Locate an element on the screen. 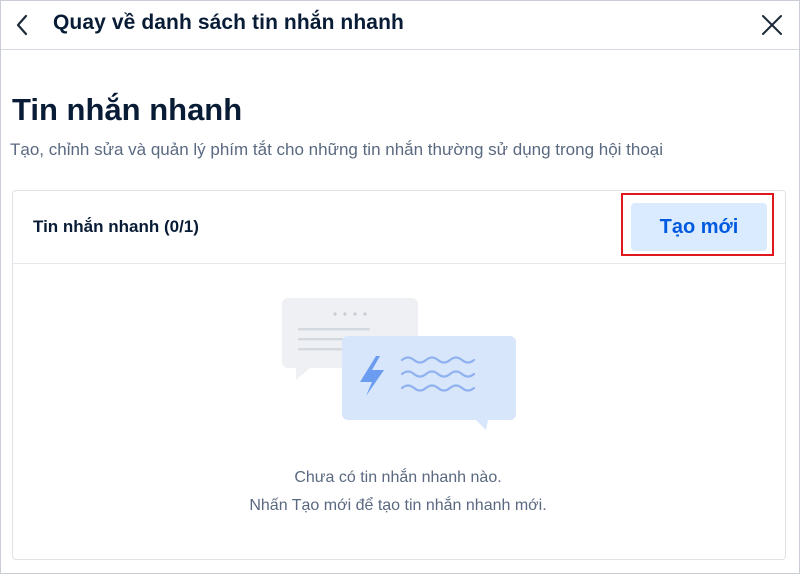 Image resolution: width=800 pixels, height=574 pixels. quick-message-bubbles-illustration is located at coordinates (399, 364).